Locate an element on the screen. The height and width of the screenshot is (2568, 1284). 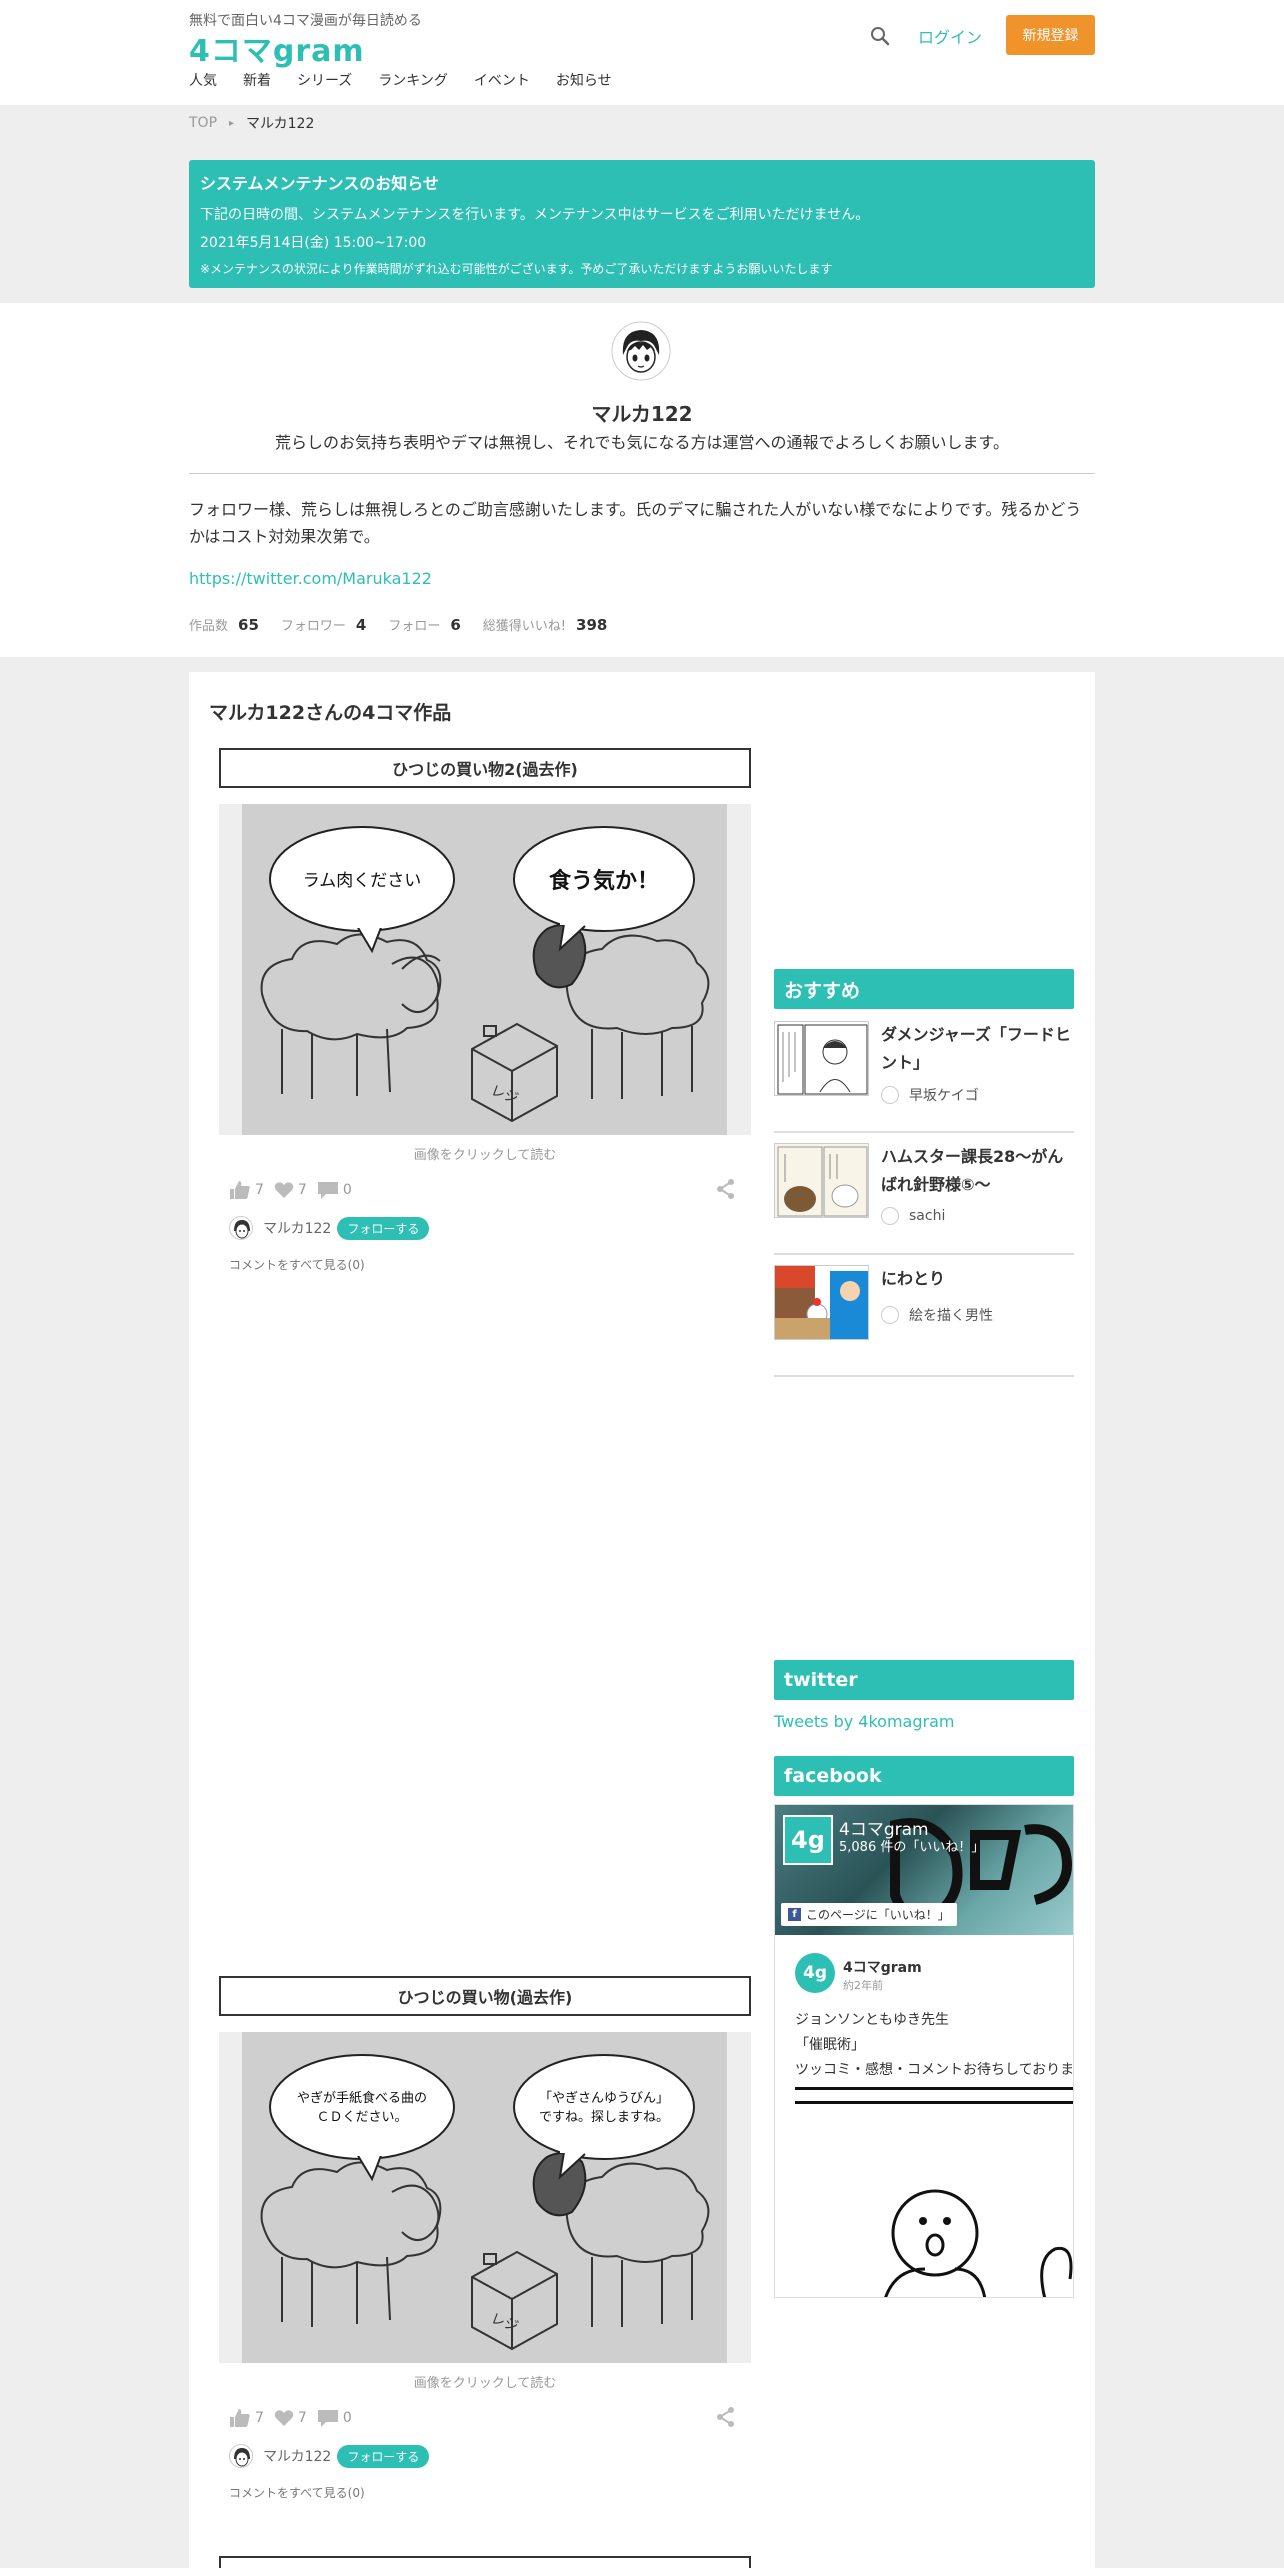
login-link: ログイン is located at coordinates (950, 36).